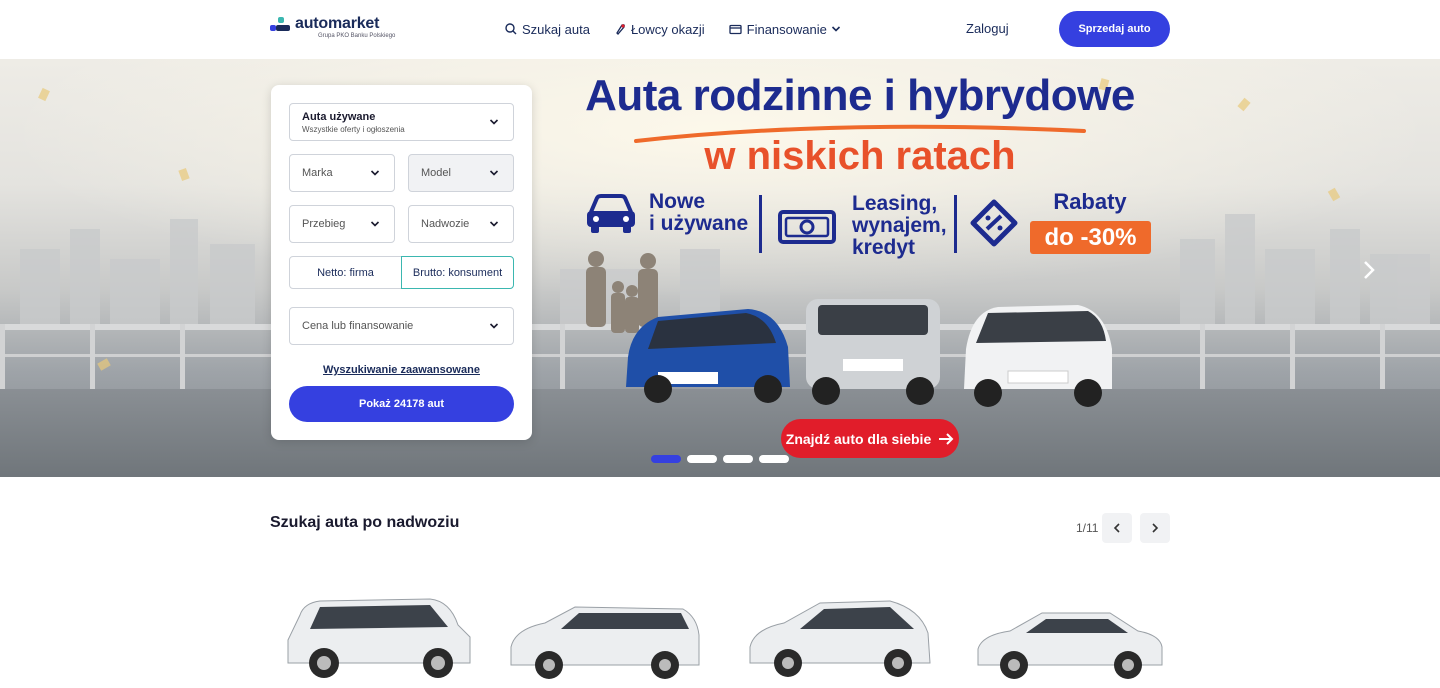 Image resolution: width=1440 pixels, height=688 pixels. Describe the element at coordinates (445, 224) in the screenshot. I see `body-type-placeholder: Nadwozie` at that location.